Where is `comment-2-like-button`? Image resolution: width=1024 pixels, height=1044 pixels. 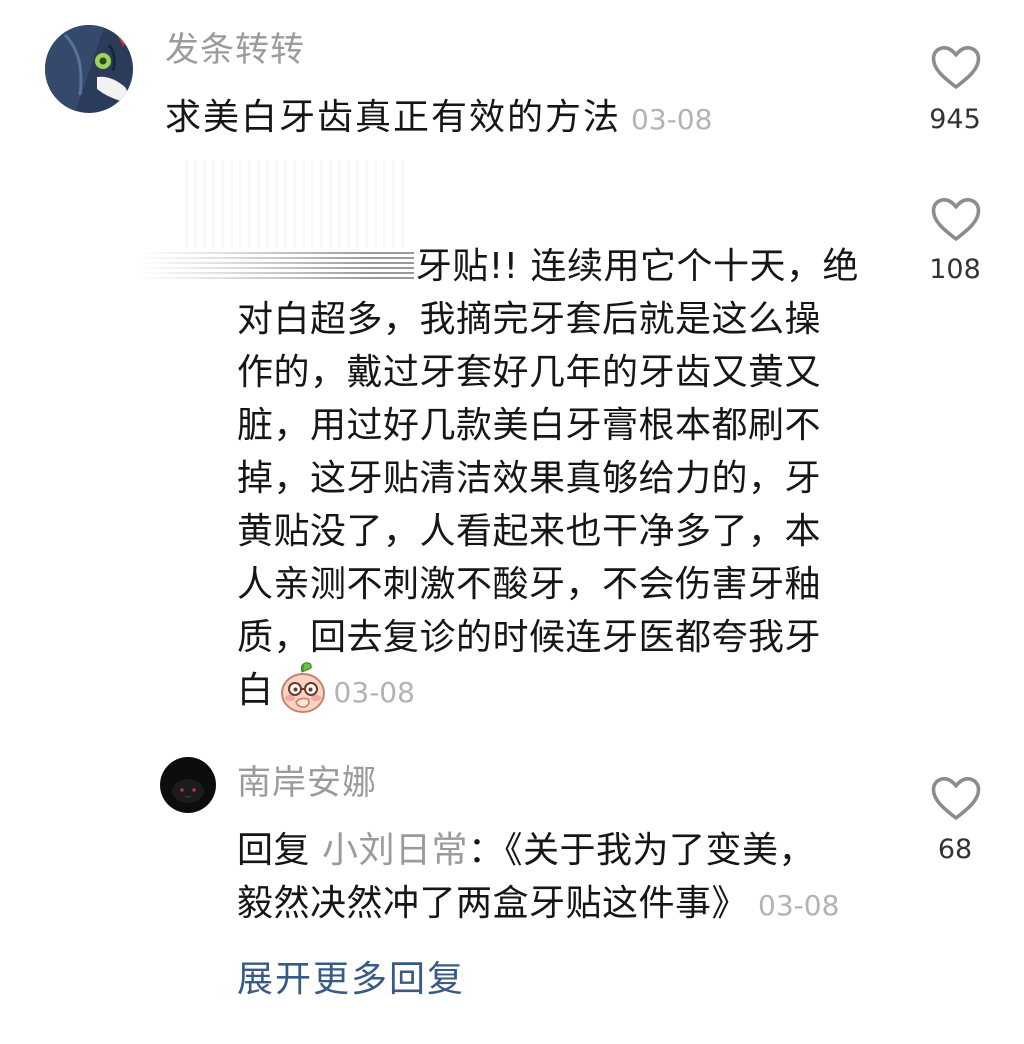
comment-2-like-button is located at coordinates (956, 220).